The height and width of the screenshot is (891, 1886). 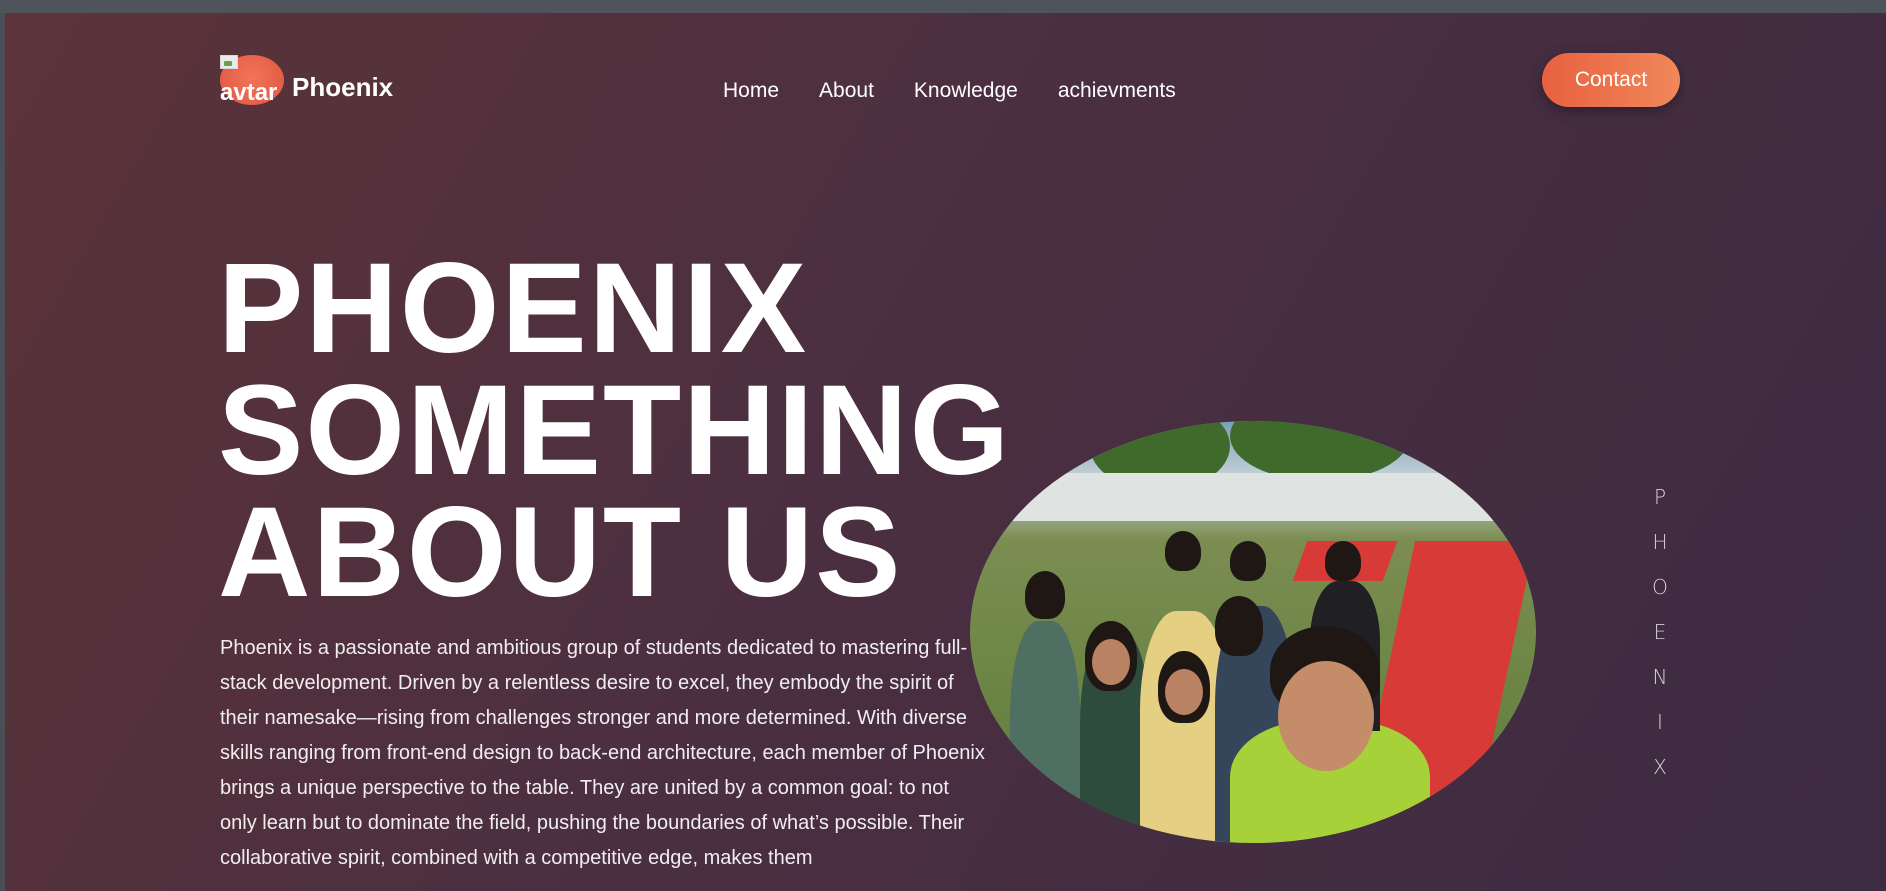 I want to click on vertical-letter: H, so click(x=1660, y=542).